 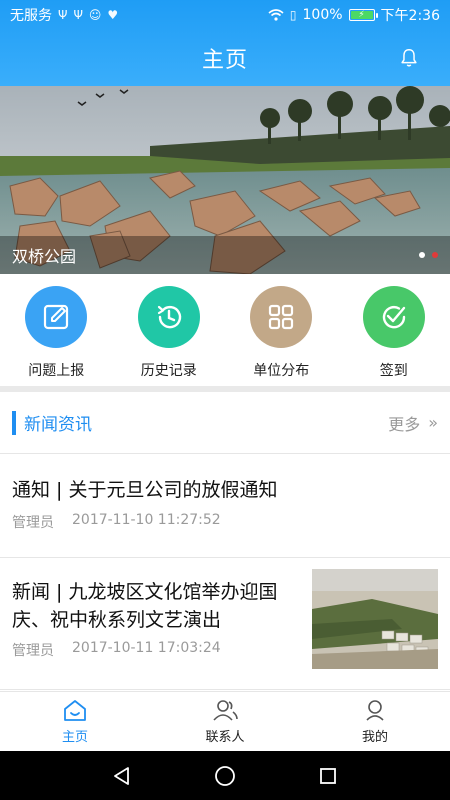 I want to click on action-label: 历史记录, so click(x=168, y=371).